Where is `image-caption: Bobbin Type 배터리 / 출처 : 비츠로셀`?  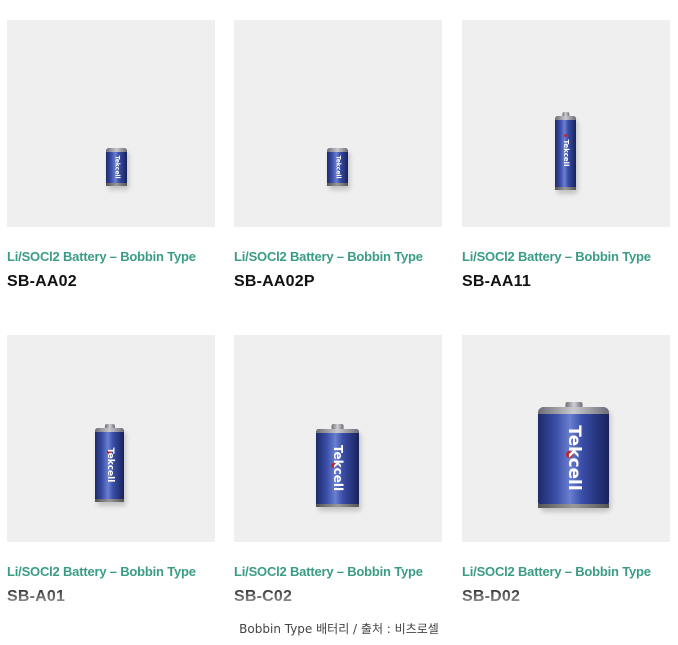 image-caption: Bobbin Type 배터리 / 출처 : 비츠로셀 is located at coordinates (339, 629).